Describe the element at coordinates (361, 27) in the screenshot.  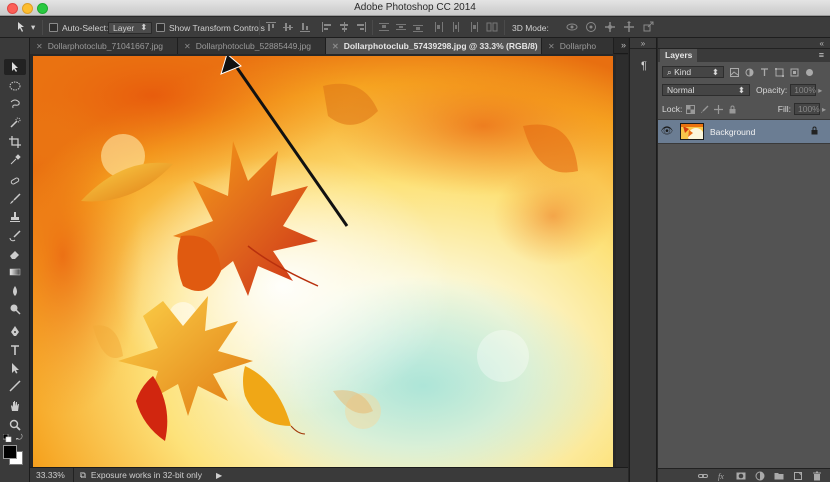
I see `align-right-icon` at that location.